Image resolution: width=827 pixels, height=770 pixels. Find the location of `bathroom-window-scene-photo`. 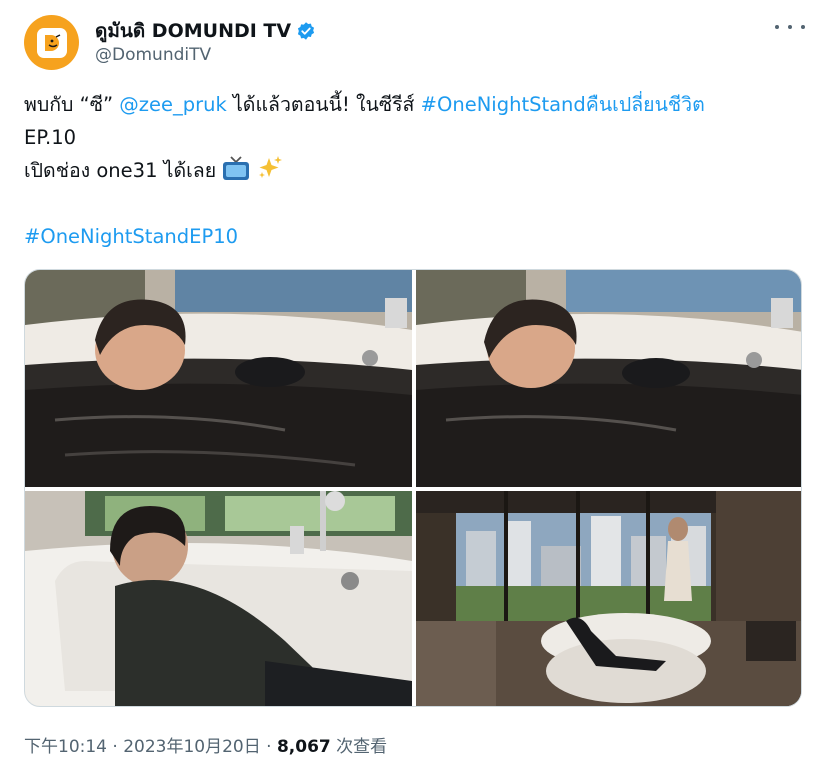

bathroom-window-scene-photo is located at coordinates (608, 598).